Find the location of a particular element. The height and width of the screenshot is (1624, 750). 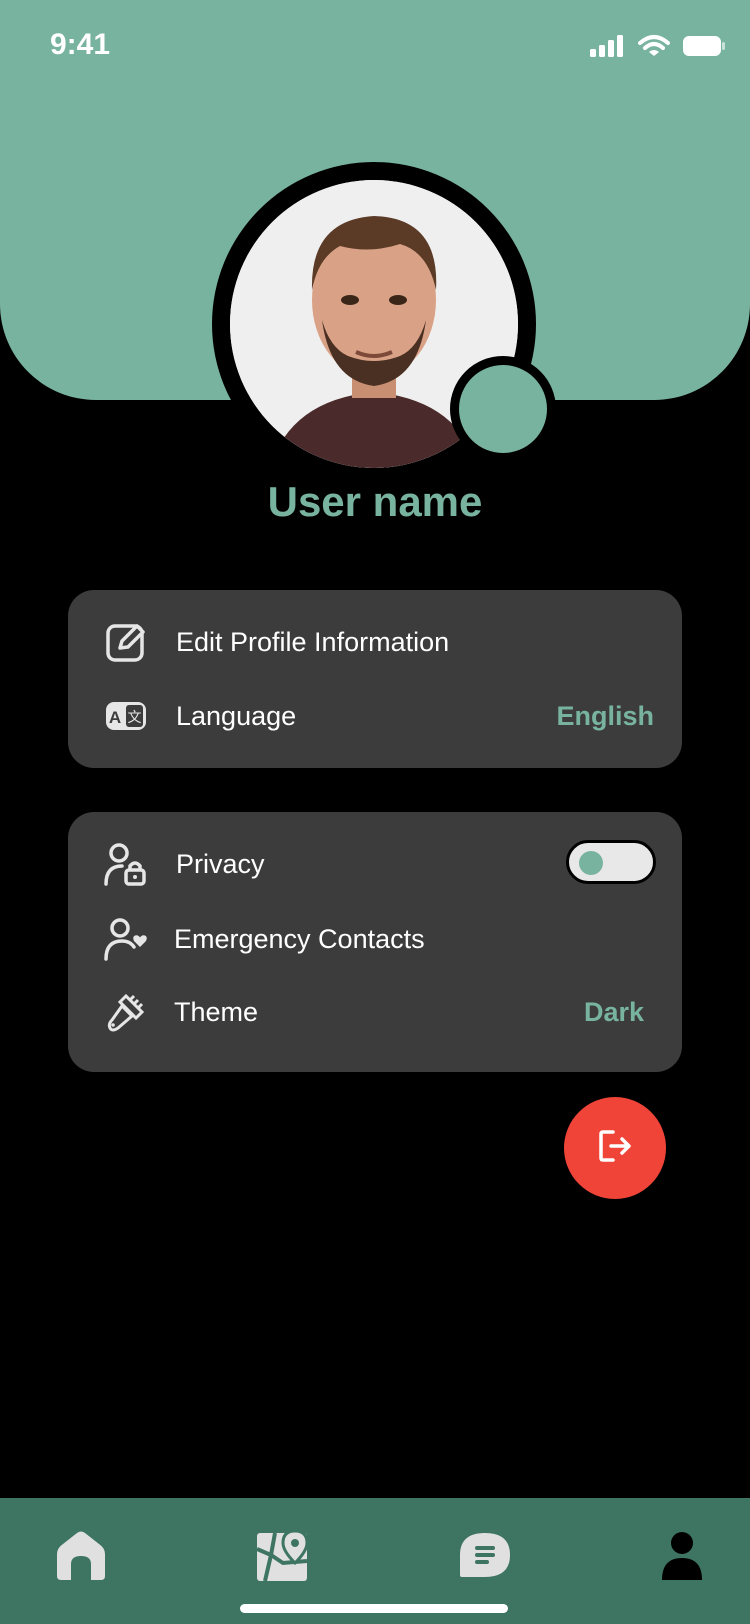

translate-icon: A 文 is located at coordinates (126, 716).